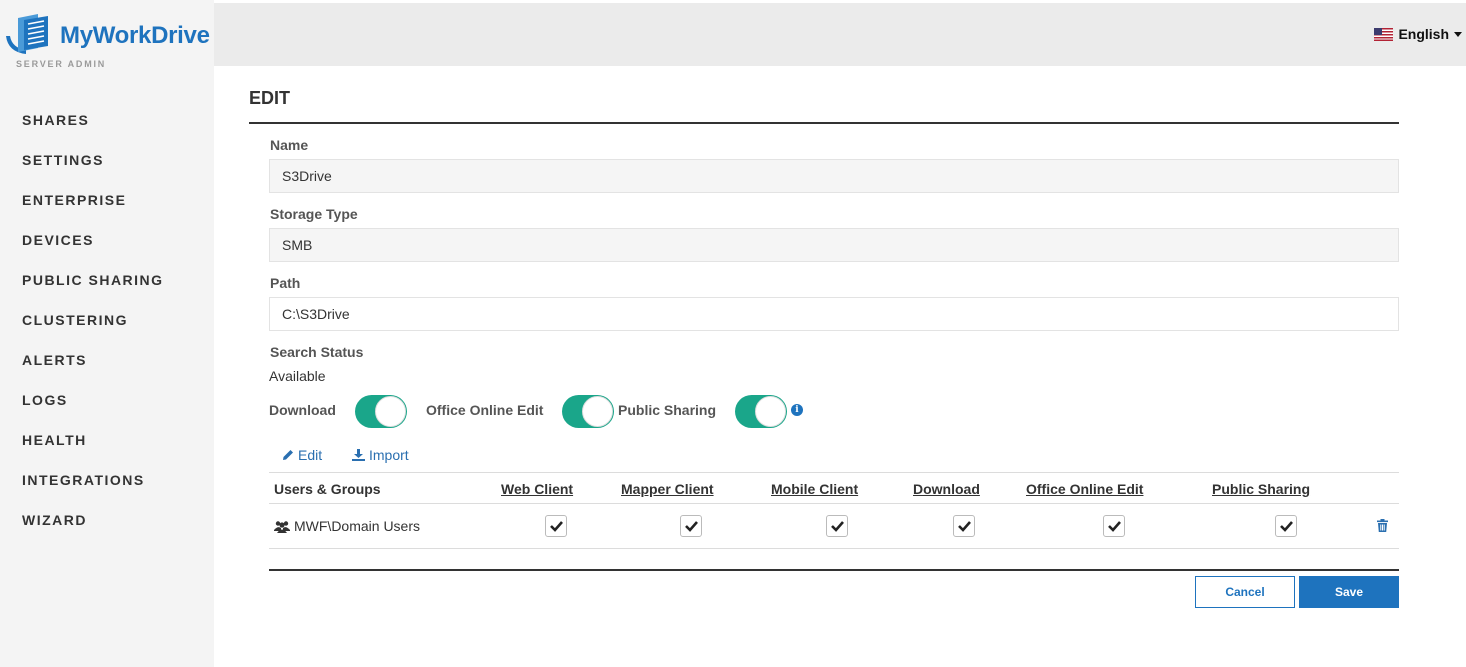 The image size is (1466, 667). I want to click on header-office-online-edit: Office Online Edit, so click(1084, 489).